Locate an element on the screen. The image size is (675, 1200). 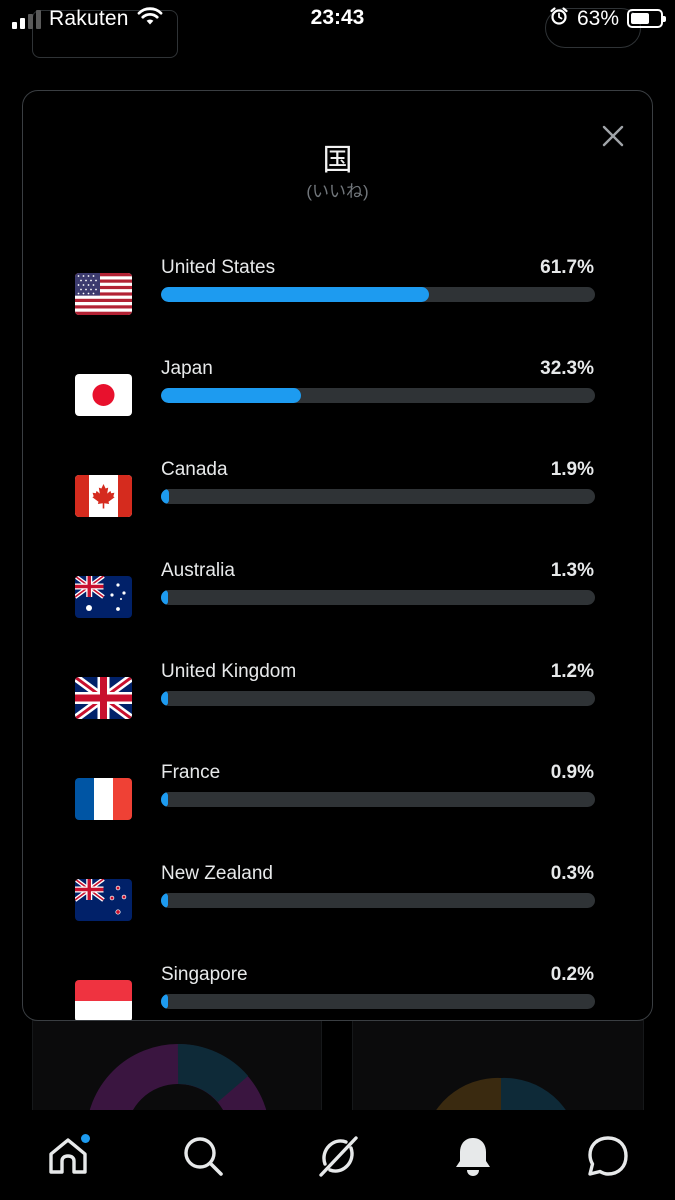
country-row: Singapore 0.2% is located at coordinates (337, 989).